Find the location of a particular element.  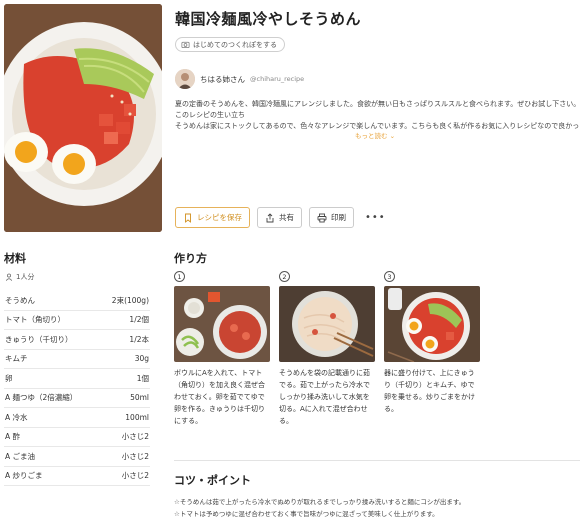

author-name: ちはる姉さん is located at coordinates (222, 79).